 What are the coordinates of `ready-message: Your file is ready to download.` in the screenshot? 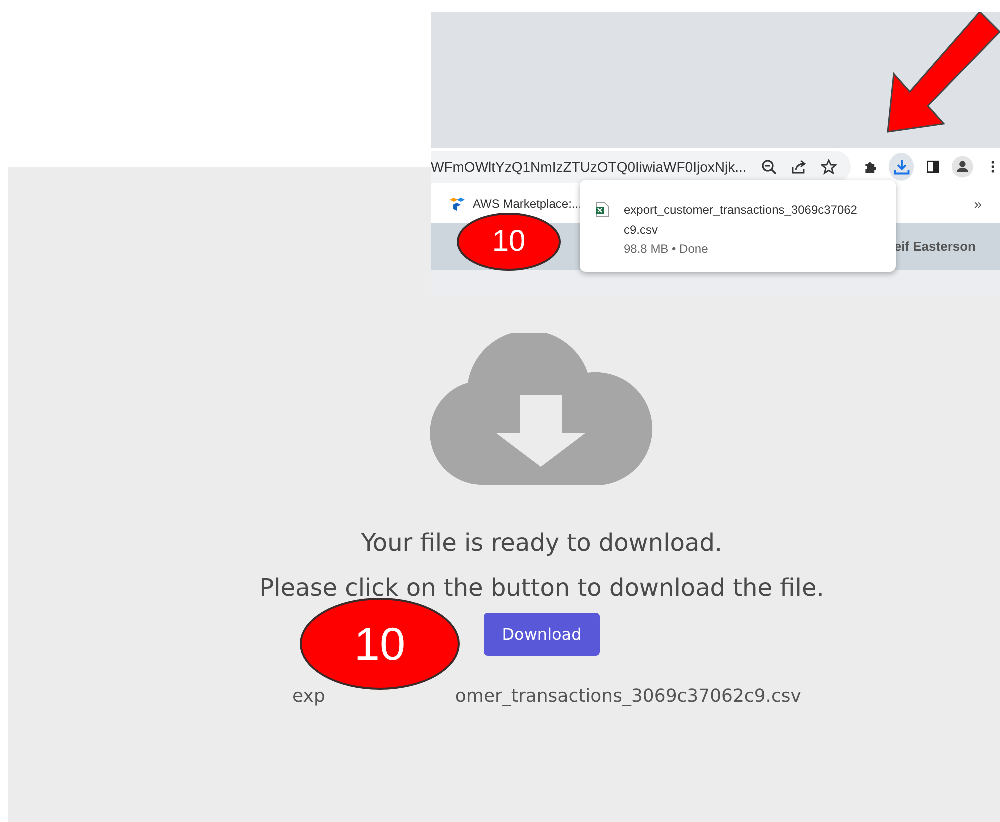 It's located at (542, 543).